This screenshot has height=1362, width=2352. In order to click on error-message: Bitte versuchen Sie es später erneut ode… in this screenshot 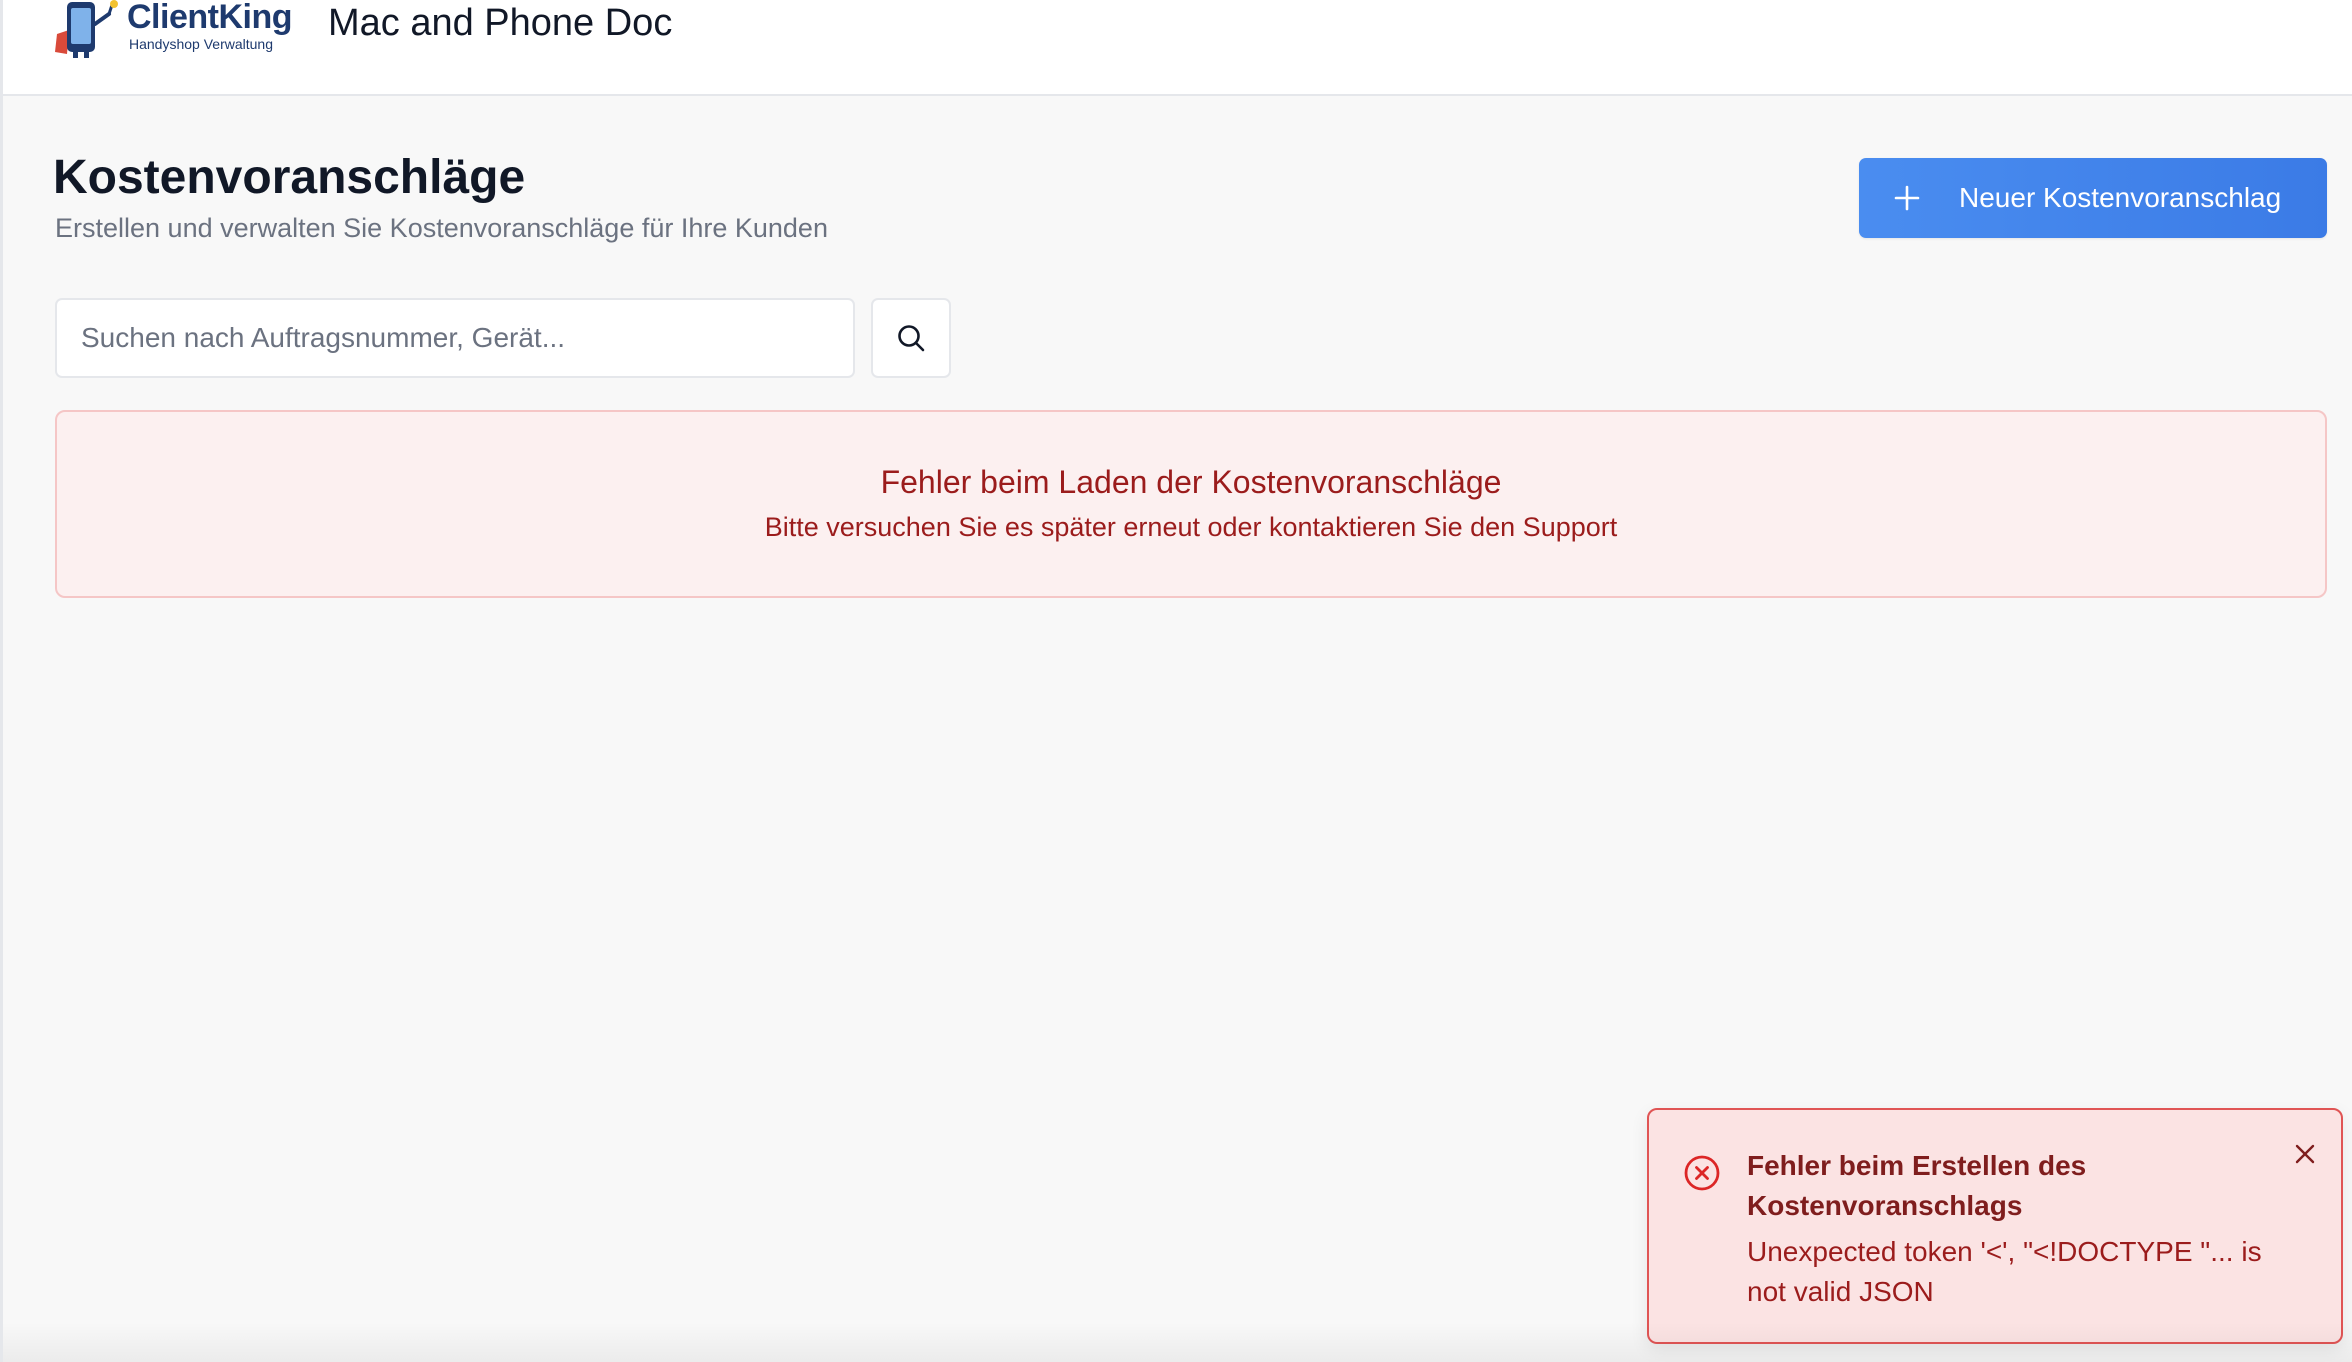, I will do `click(1191, 527)`.